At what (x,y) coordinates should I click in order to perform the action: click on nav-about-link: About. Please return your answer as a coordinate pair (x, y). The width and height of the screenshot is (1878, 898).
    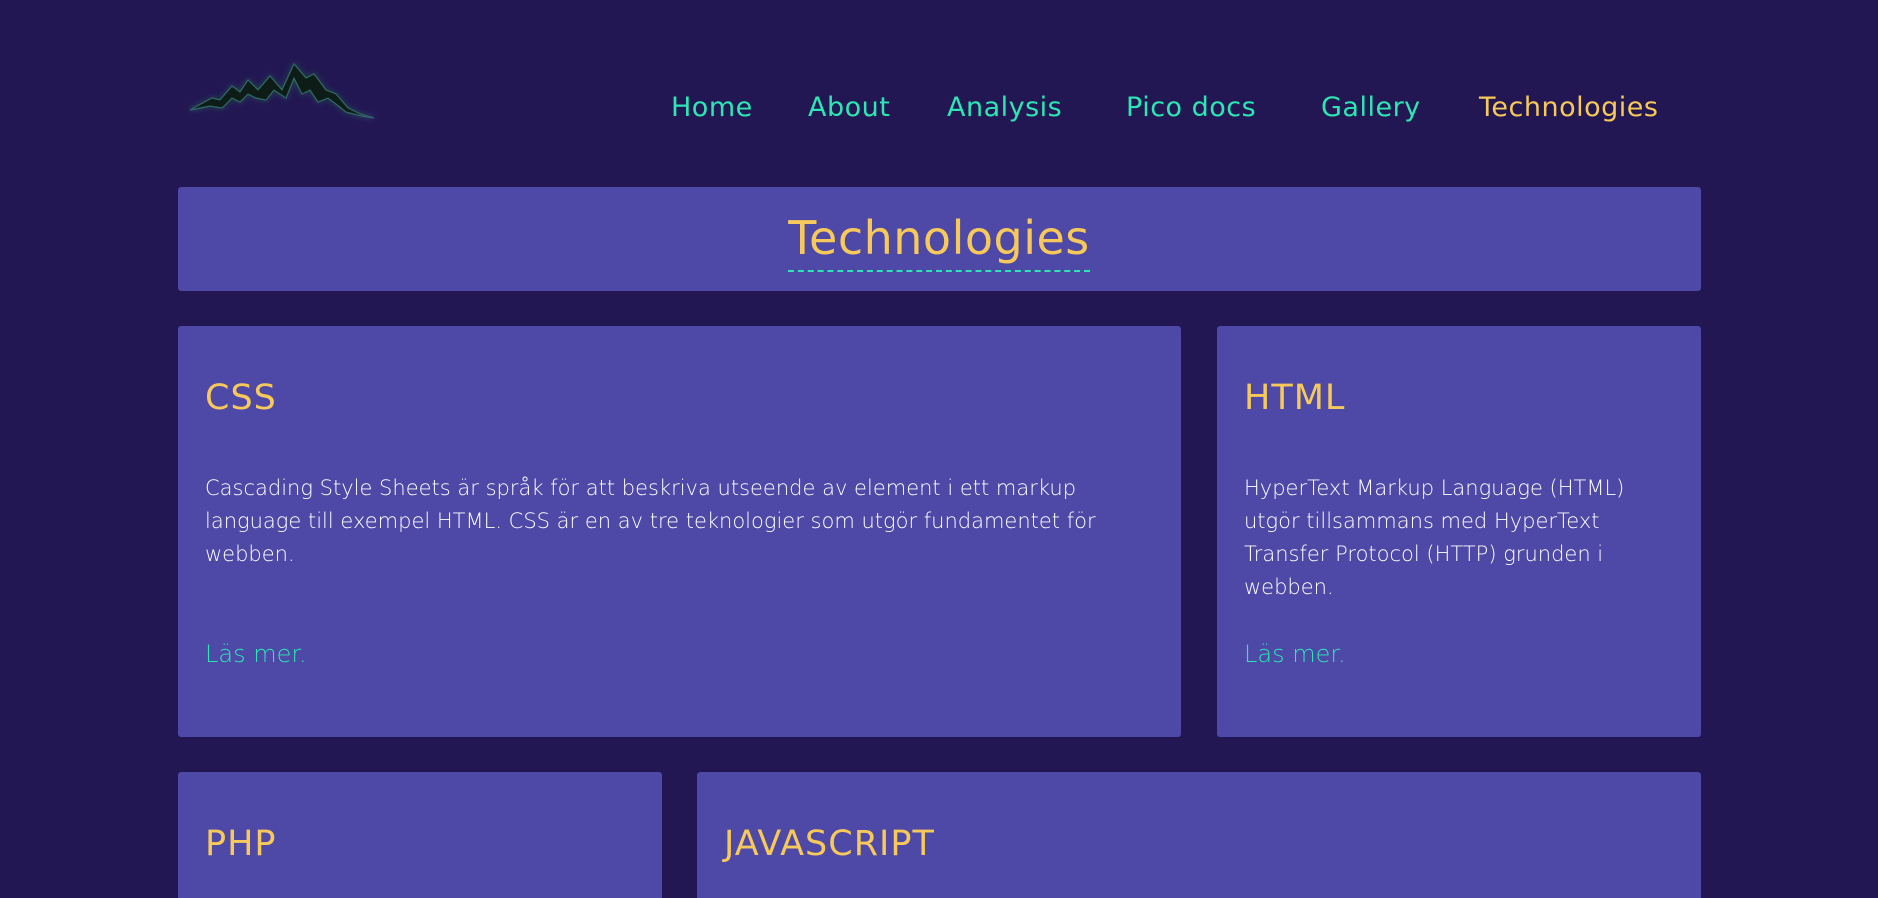
    Looking at the image, I should click on (849, 108).